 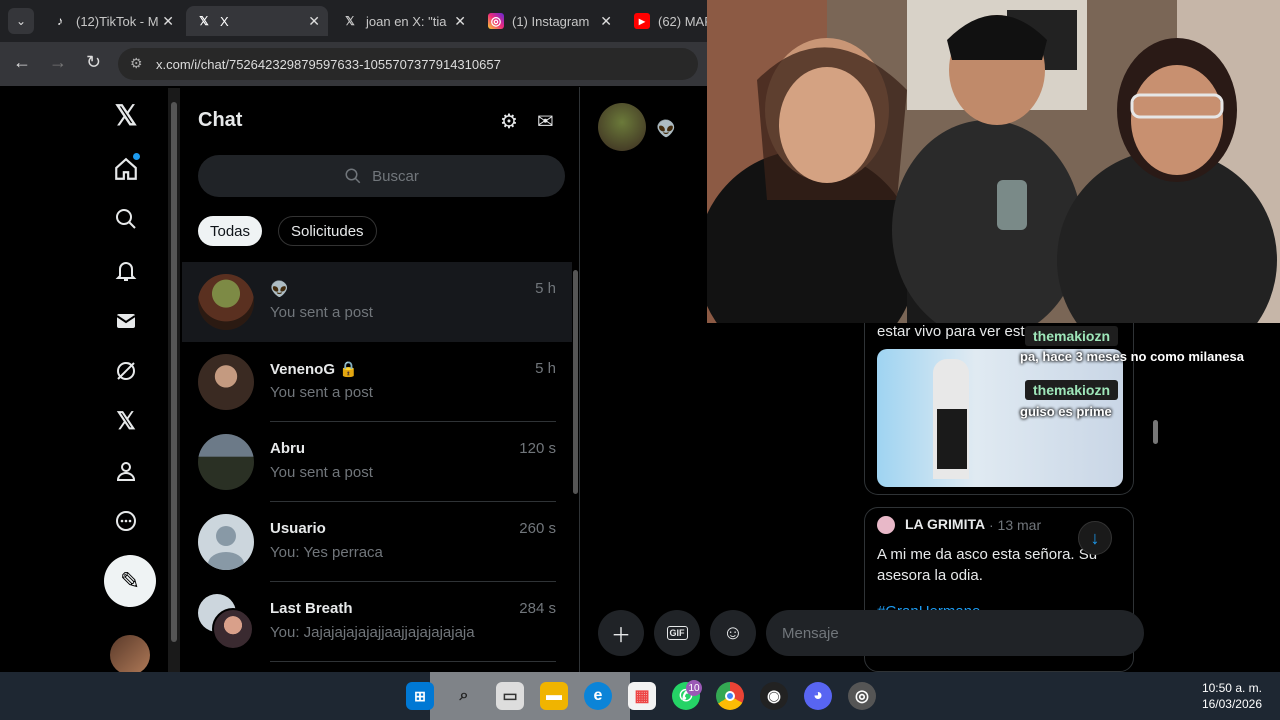 I want to click on post-author: LA GRIMITA, so click(x=945, y=524).